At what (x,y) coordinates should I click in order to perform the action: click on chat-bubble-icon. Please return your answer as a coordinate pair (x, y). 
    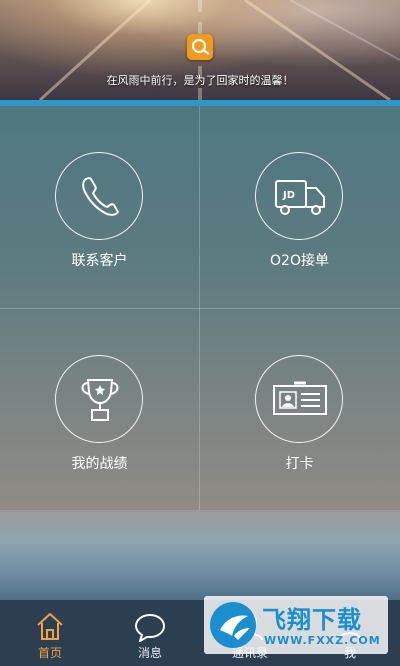
    Looking at the image, I should click on (150, 628).